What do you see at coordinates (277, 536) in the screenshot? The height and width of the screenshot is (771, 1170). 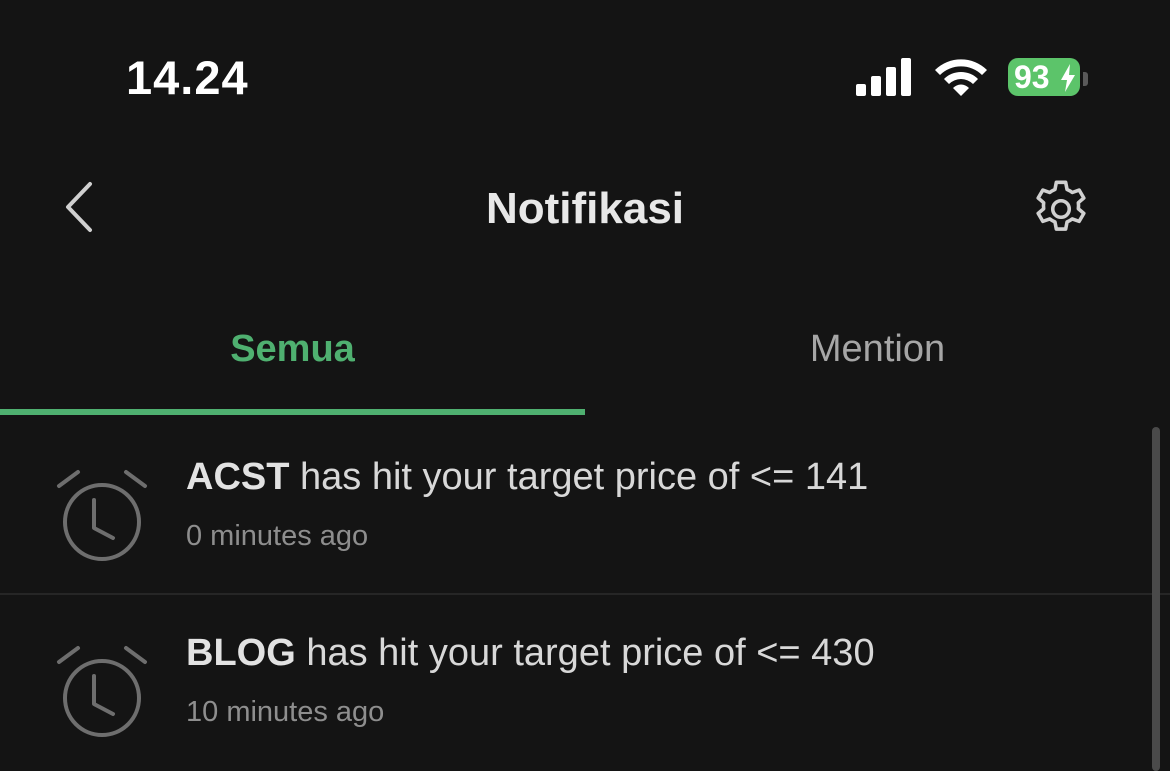 I see `notification-time: 0 minutes ago` at bounding box center [277, 536].